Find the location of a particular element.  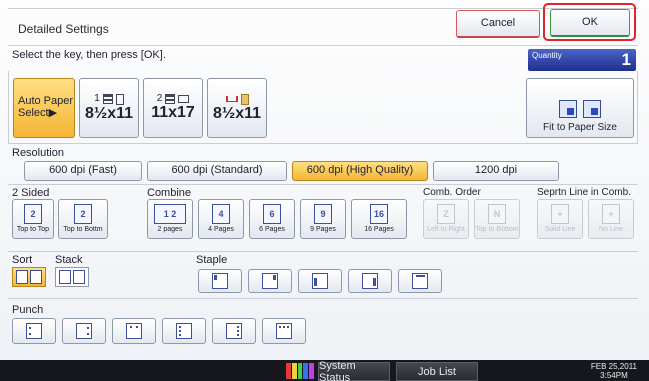

punch-top-2-icon is located at coordinates (134, 331).